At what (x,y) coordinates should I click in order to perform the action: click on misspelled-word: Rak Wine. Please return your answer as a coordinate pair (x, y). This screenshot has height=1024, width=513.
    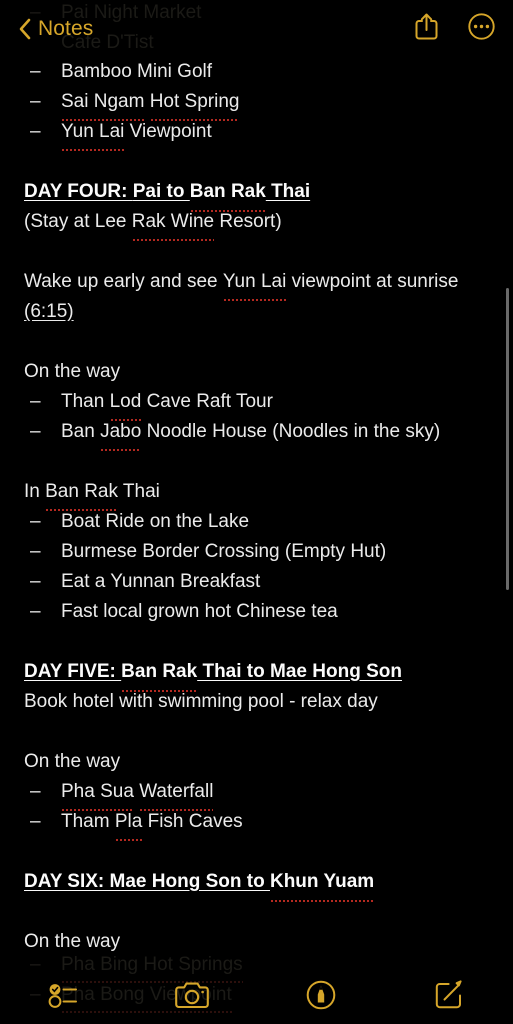
    Looking at the image, I should click on (173, 224).